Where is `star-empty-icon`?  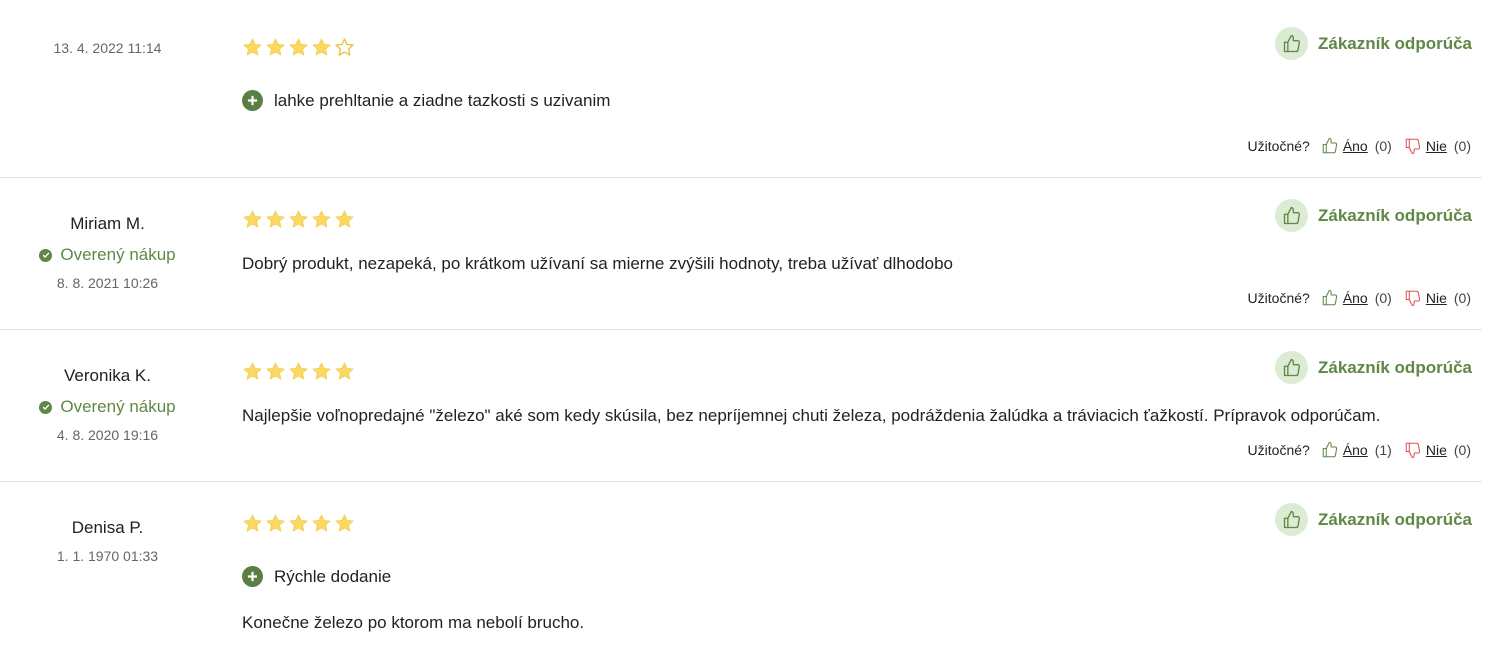
star-empty-icon is located at coordinates (344, 47).